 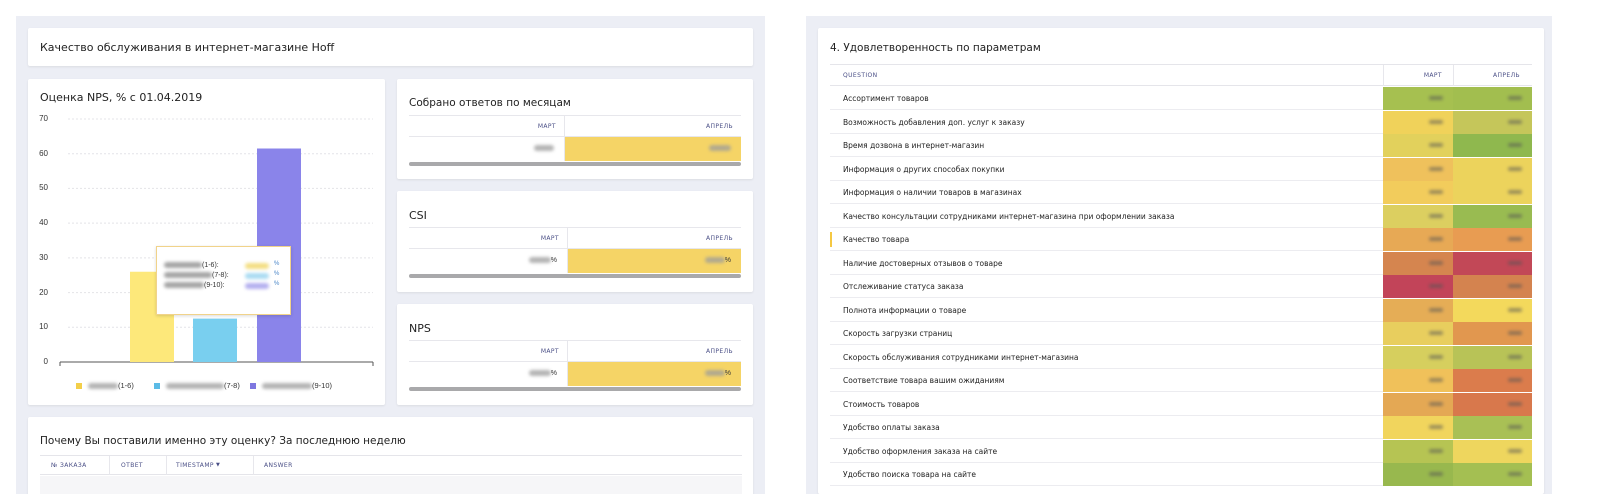 I want to click on chart-tooltip: (1-6): (7-8): (9-10): % % %, so click(x=223, y=280).